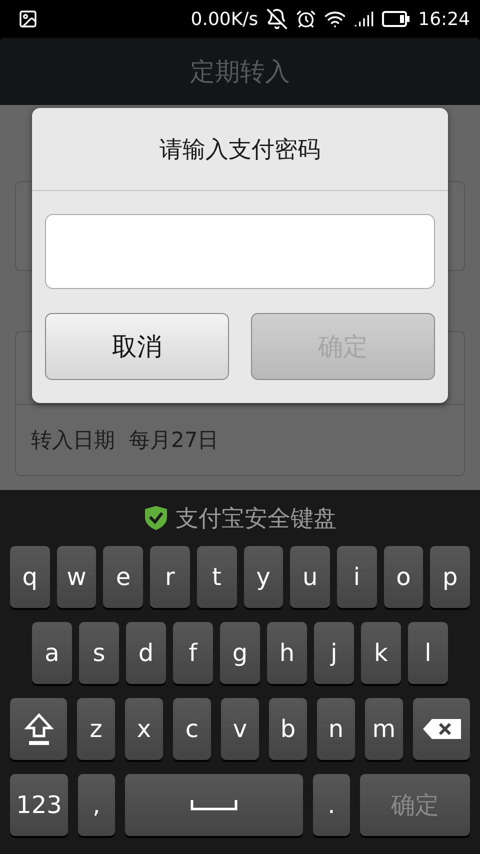 The image size is (480, 854). What do you see at coordinates (336, 729) in the screenshot?
I see `keyboard-key: n` at bounding box center [336, 729].